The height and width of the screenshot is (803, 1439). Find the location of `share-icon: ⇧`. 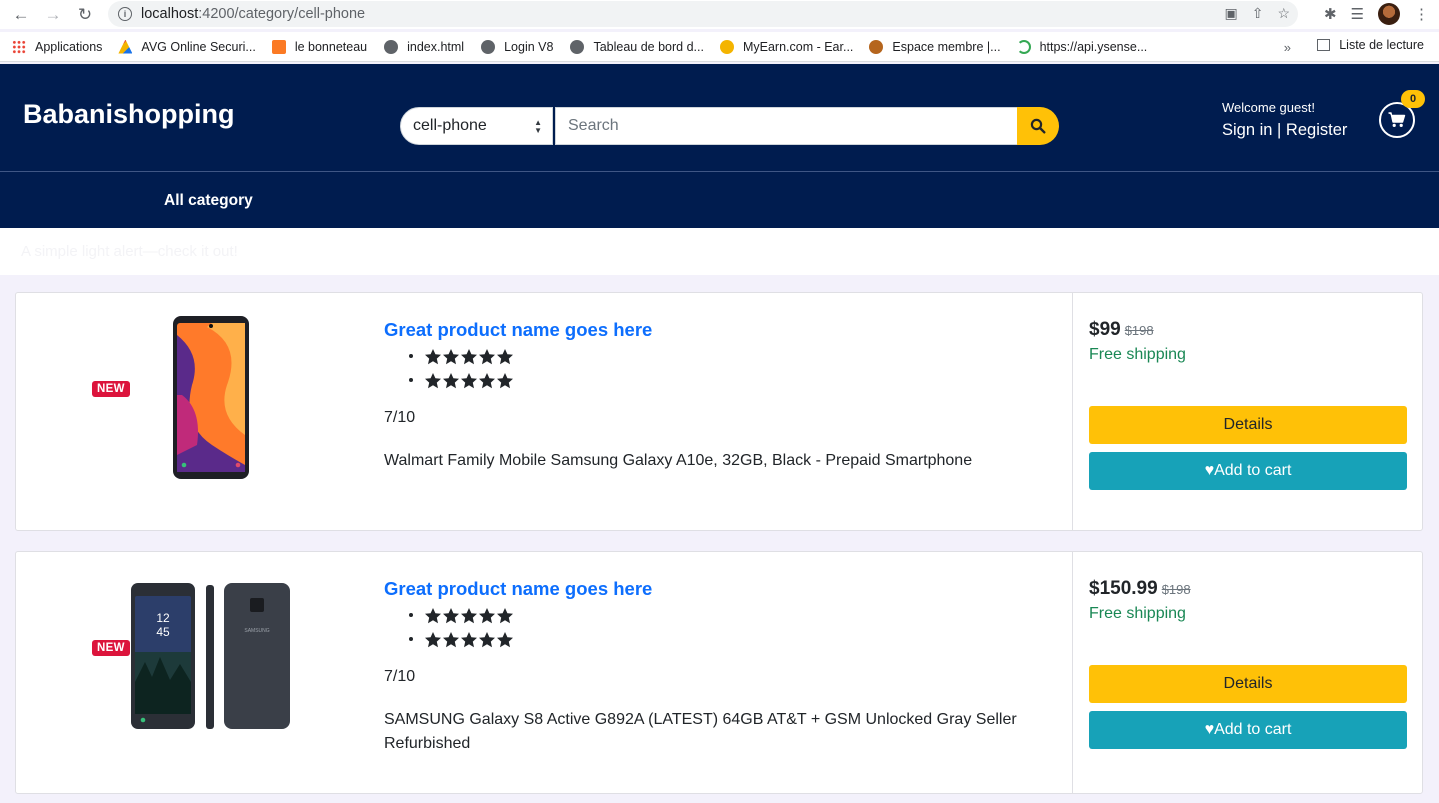

share-icon: ⇧ is located at coordinates (1258, 13).